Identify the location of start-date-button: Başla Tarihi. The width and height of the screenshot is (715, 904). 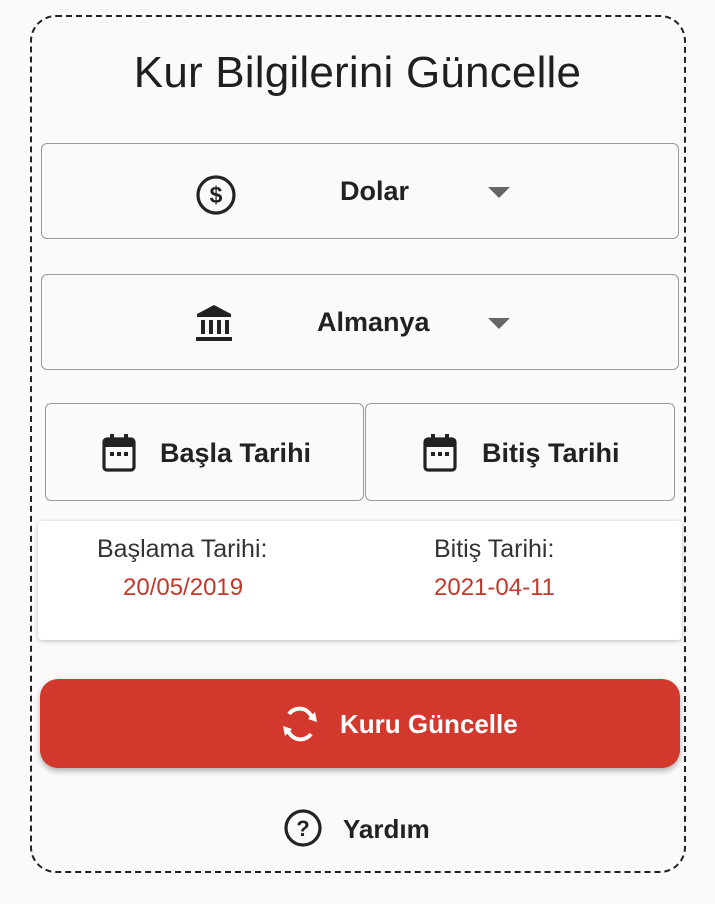
(204, 452).